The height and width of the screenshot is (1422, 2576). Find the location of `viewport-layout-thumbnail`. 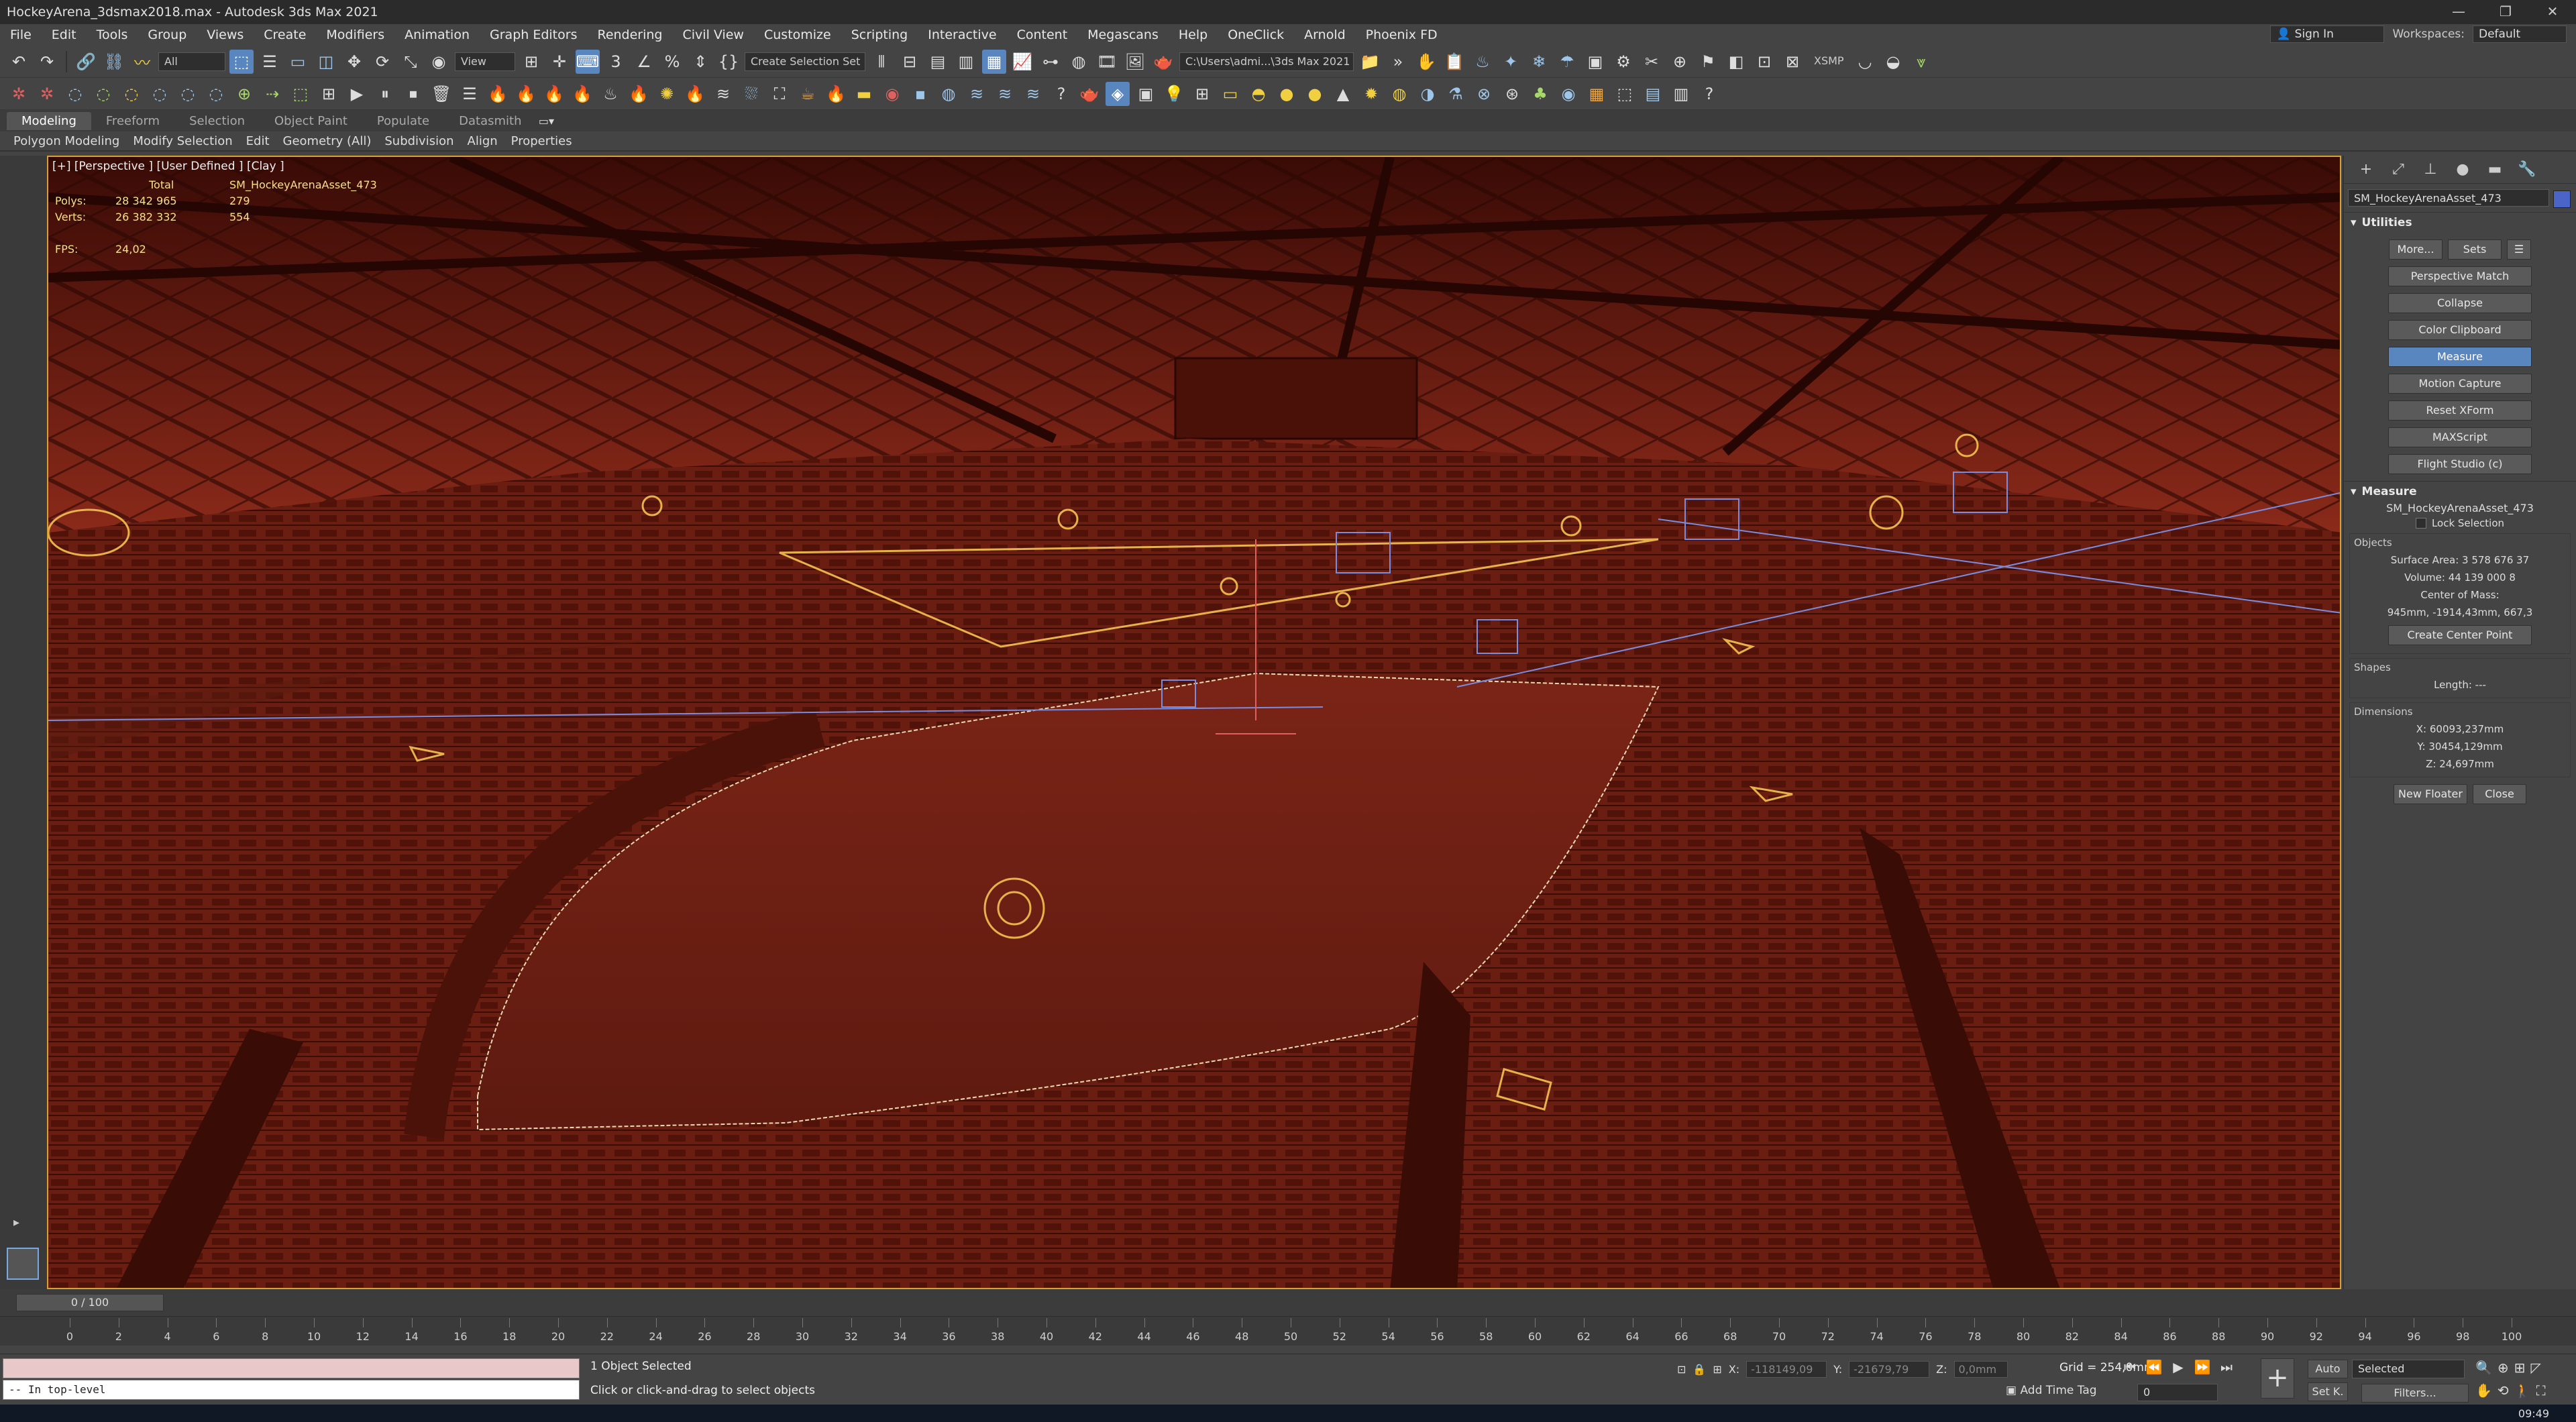

viewport-layout-thumbnail is located at coordinates (23, 1264).